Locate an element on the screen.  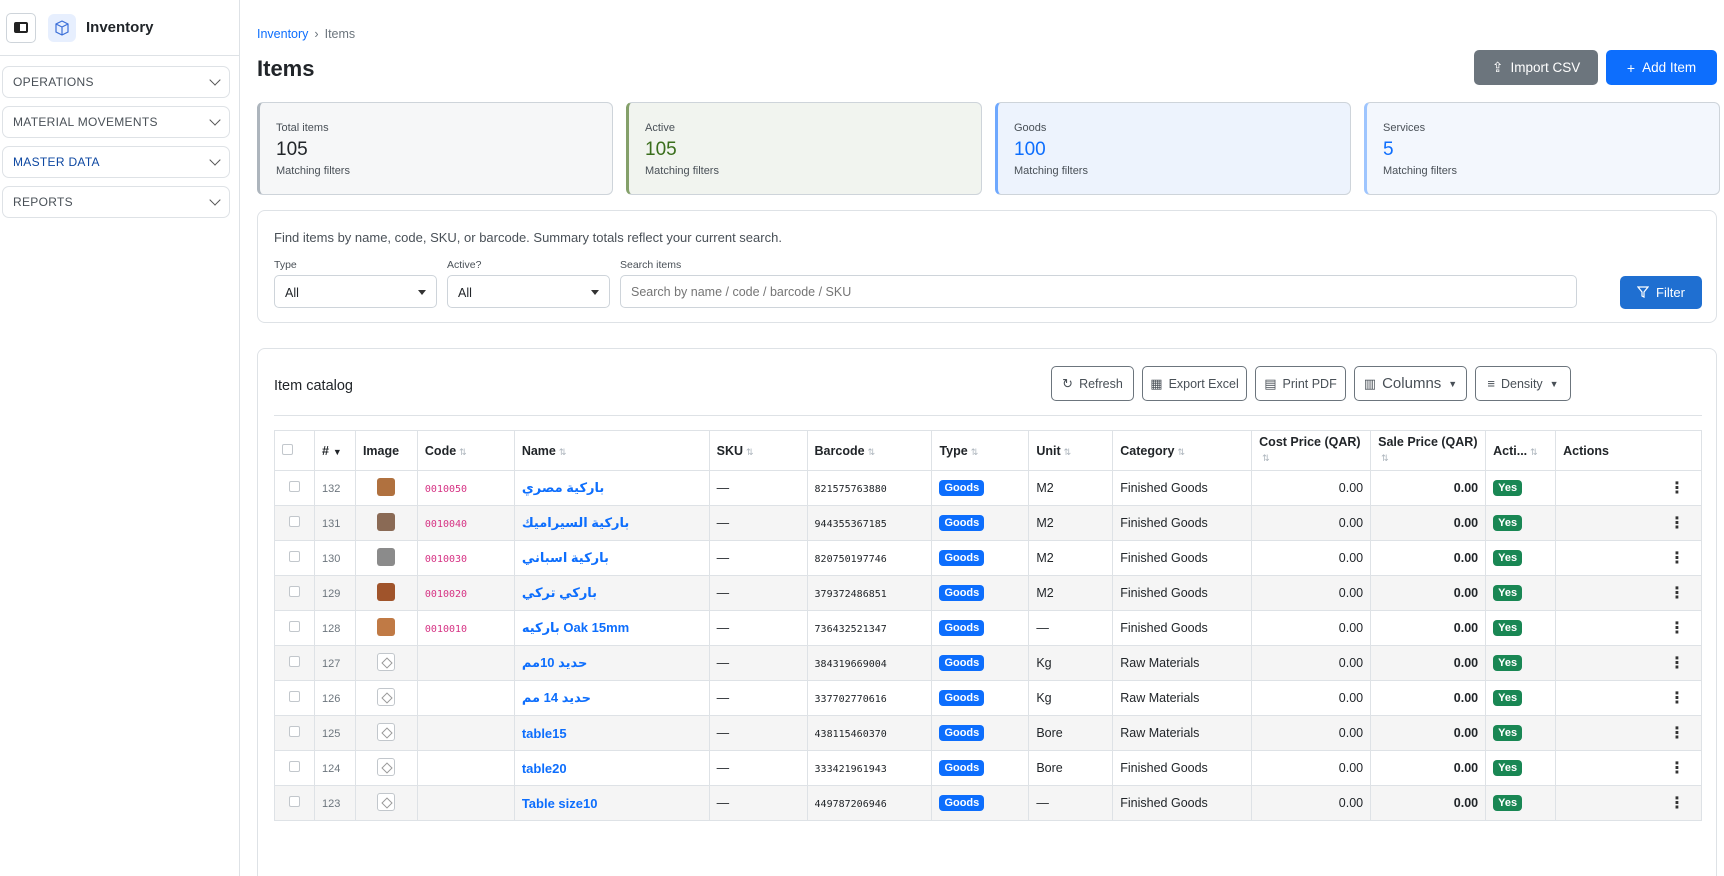
item-barcode: 736432521347 is located at coordinates (850, 629).